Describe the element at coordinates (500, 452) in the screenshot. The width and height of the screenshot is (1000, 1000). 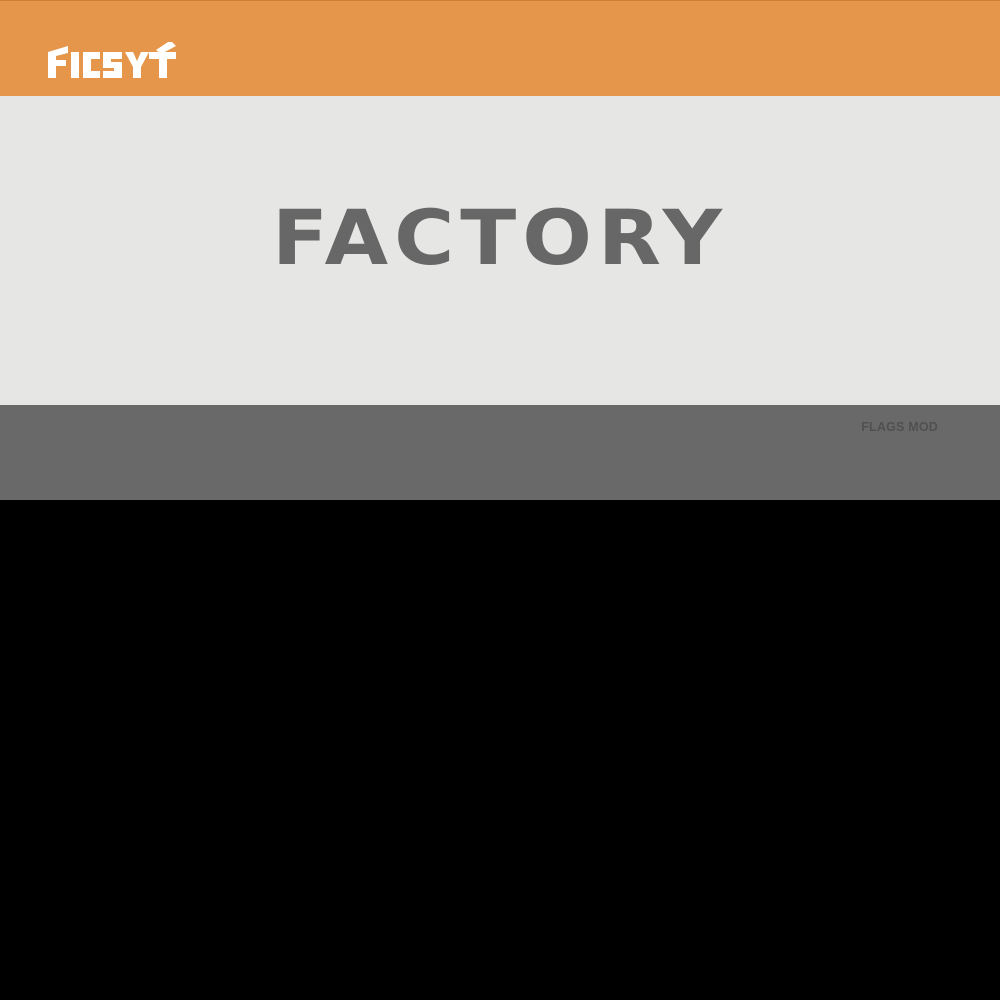
I see `footer-band: FLAGS MOD` at that location.